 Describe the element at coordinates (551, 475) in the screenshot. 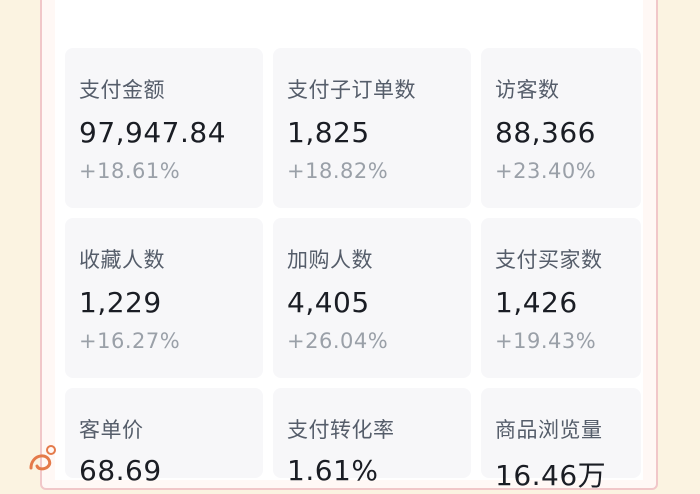

I see `metric-value: 16.46万` at that location.